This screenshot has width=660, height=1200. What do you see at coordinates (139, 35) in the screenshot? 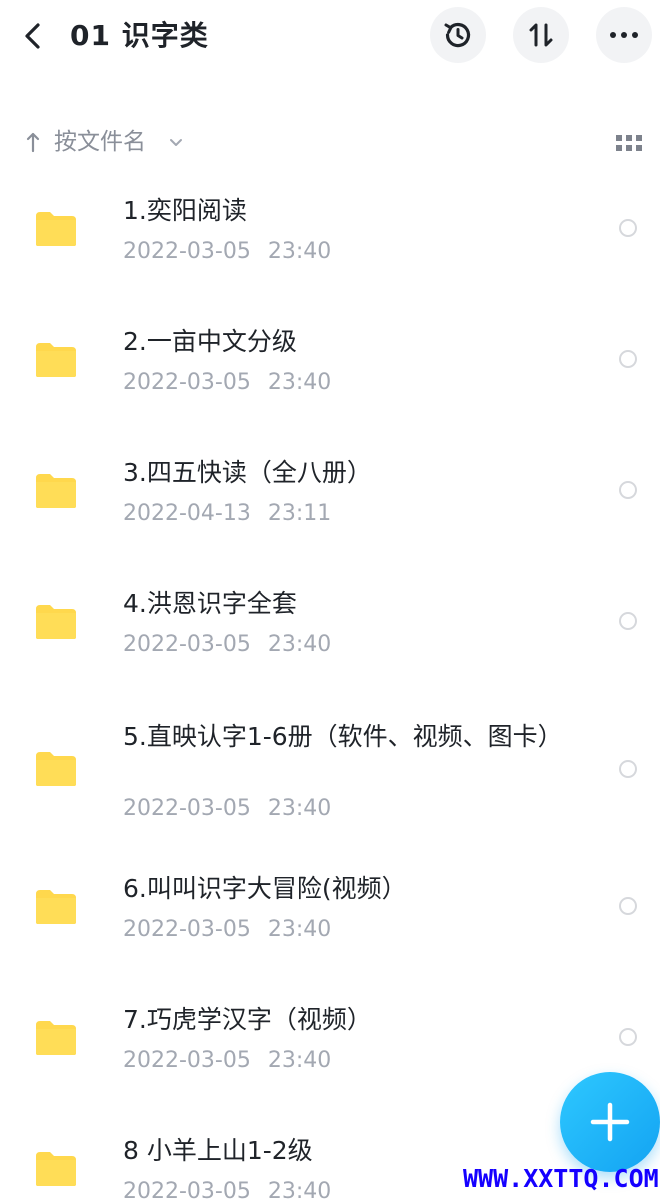
I see `page-title: 01 识字类` at bounding box center [139, 35].